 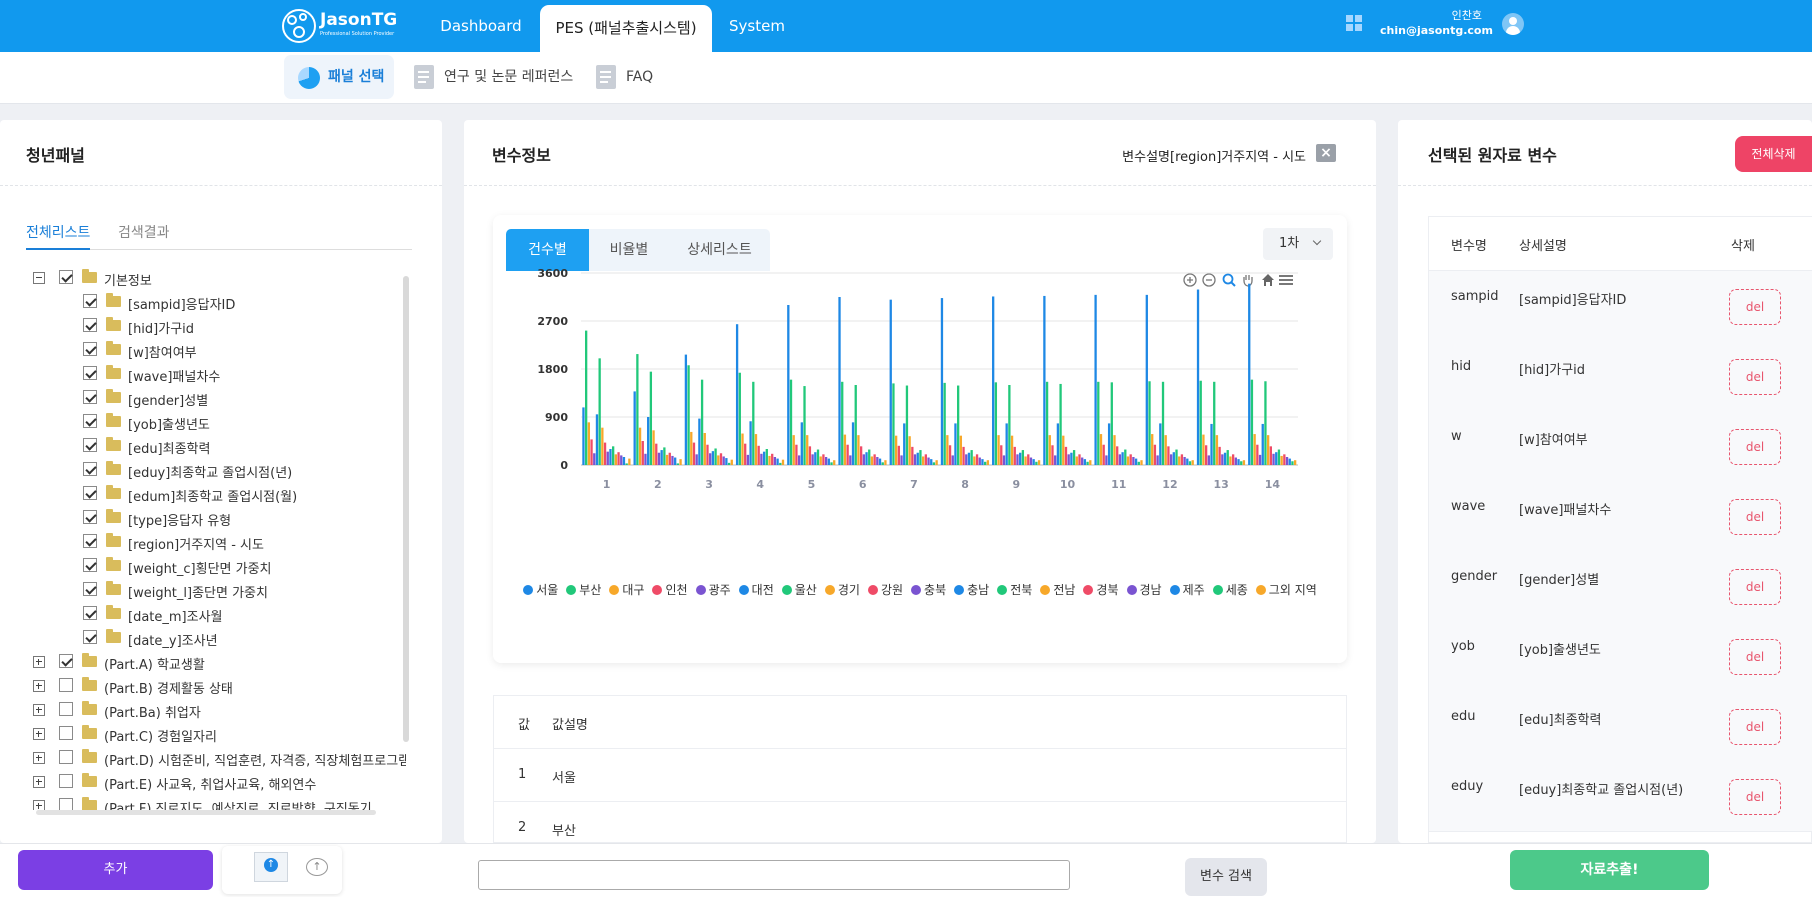 I want to click on bar-전북-6, so click(x=869, y=457).